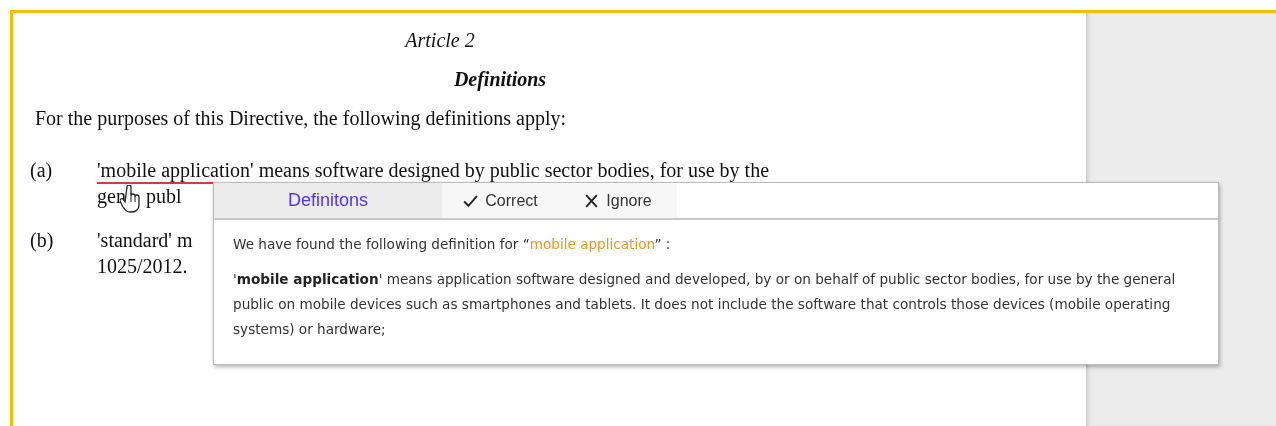 The height and width of the screenshot is (426, 1276). Describe the element at coordinates (500, 79) in the screenshot. I see `article-heading: Definitions` at that location.